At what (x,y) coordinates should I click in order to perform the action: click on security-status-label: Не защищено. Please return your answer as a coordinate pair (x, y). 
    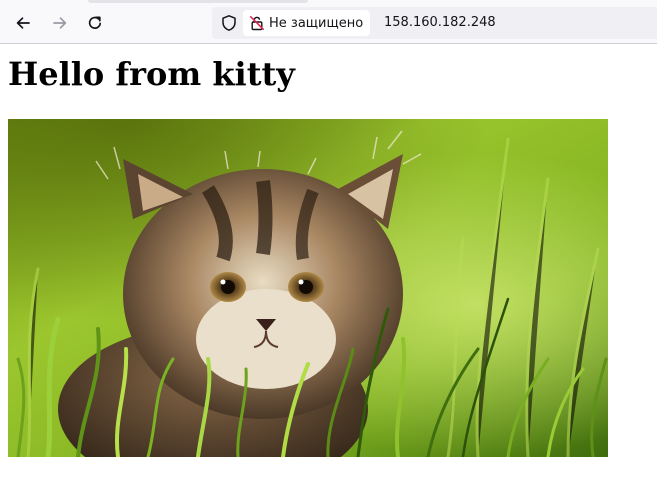
    Looking at the image, I should click on (316, 23).